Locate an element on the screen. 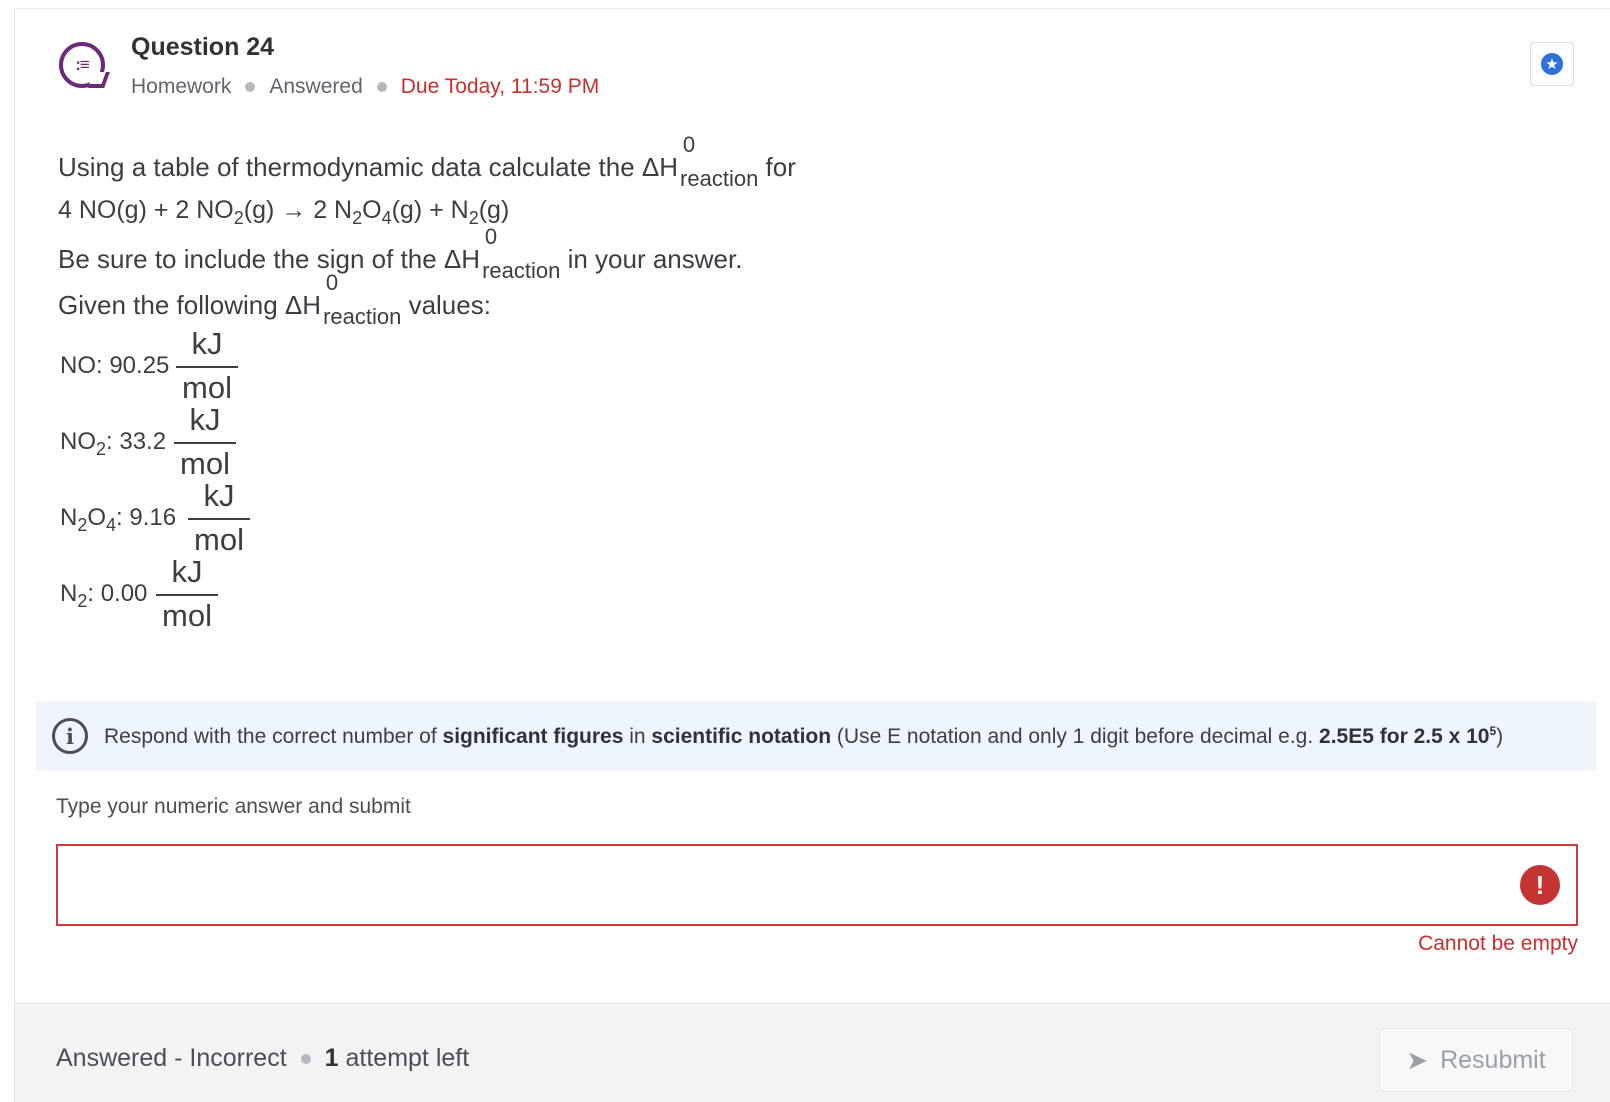  send-icon: ➤ is located at coordinates (1417, 1059).